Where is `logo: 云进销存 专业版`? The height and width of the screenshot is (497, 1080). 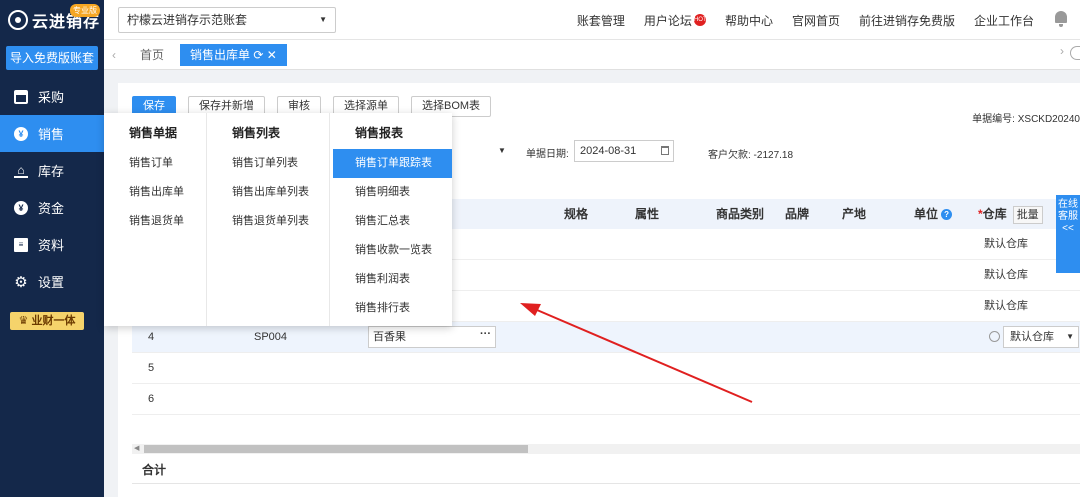 logo: 云进销存 专业版 is located at coordinates (52, 20).